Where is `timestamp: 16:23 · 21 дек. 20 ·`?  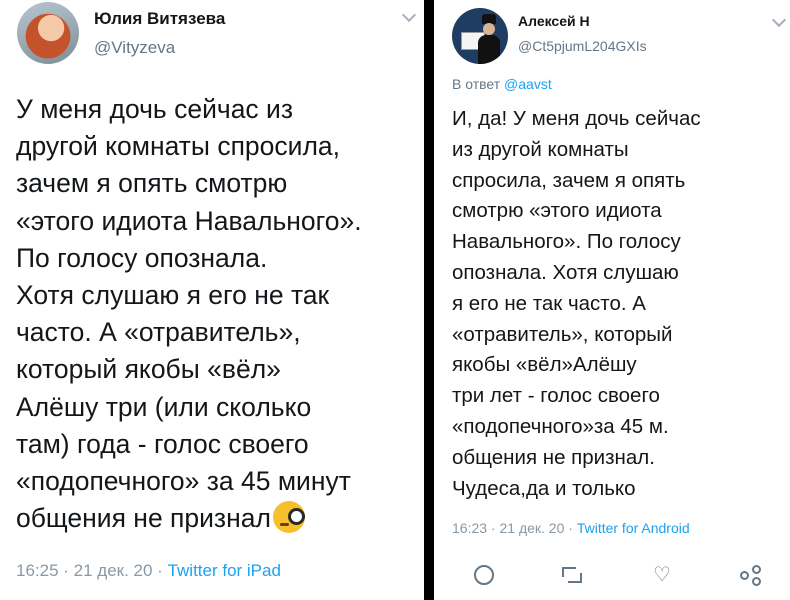 timestamp: 16:23 · 21 дек. 20 · is located at coordinates (514, 528).